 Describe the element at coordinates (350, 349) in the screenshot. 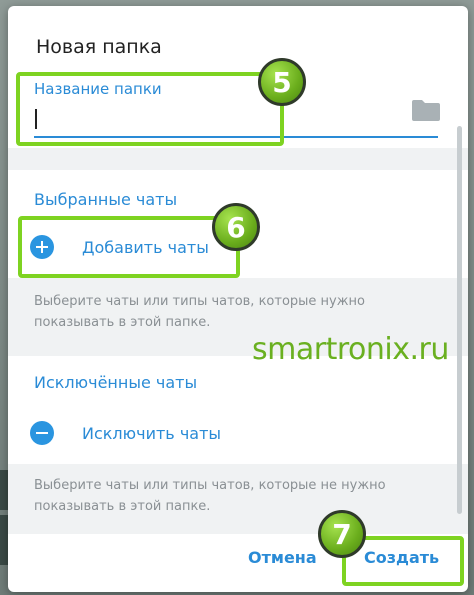

I see `watermark-text: smartronix.ru` at that location.